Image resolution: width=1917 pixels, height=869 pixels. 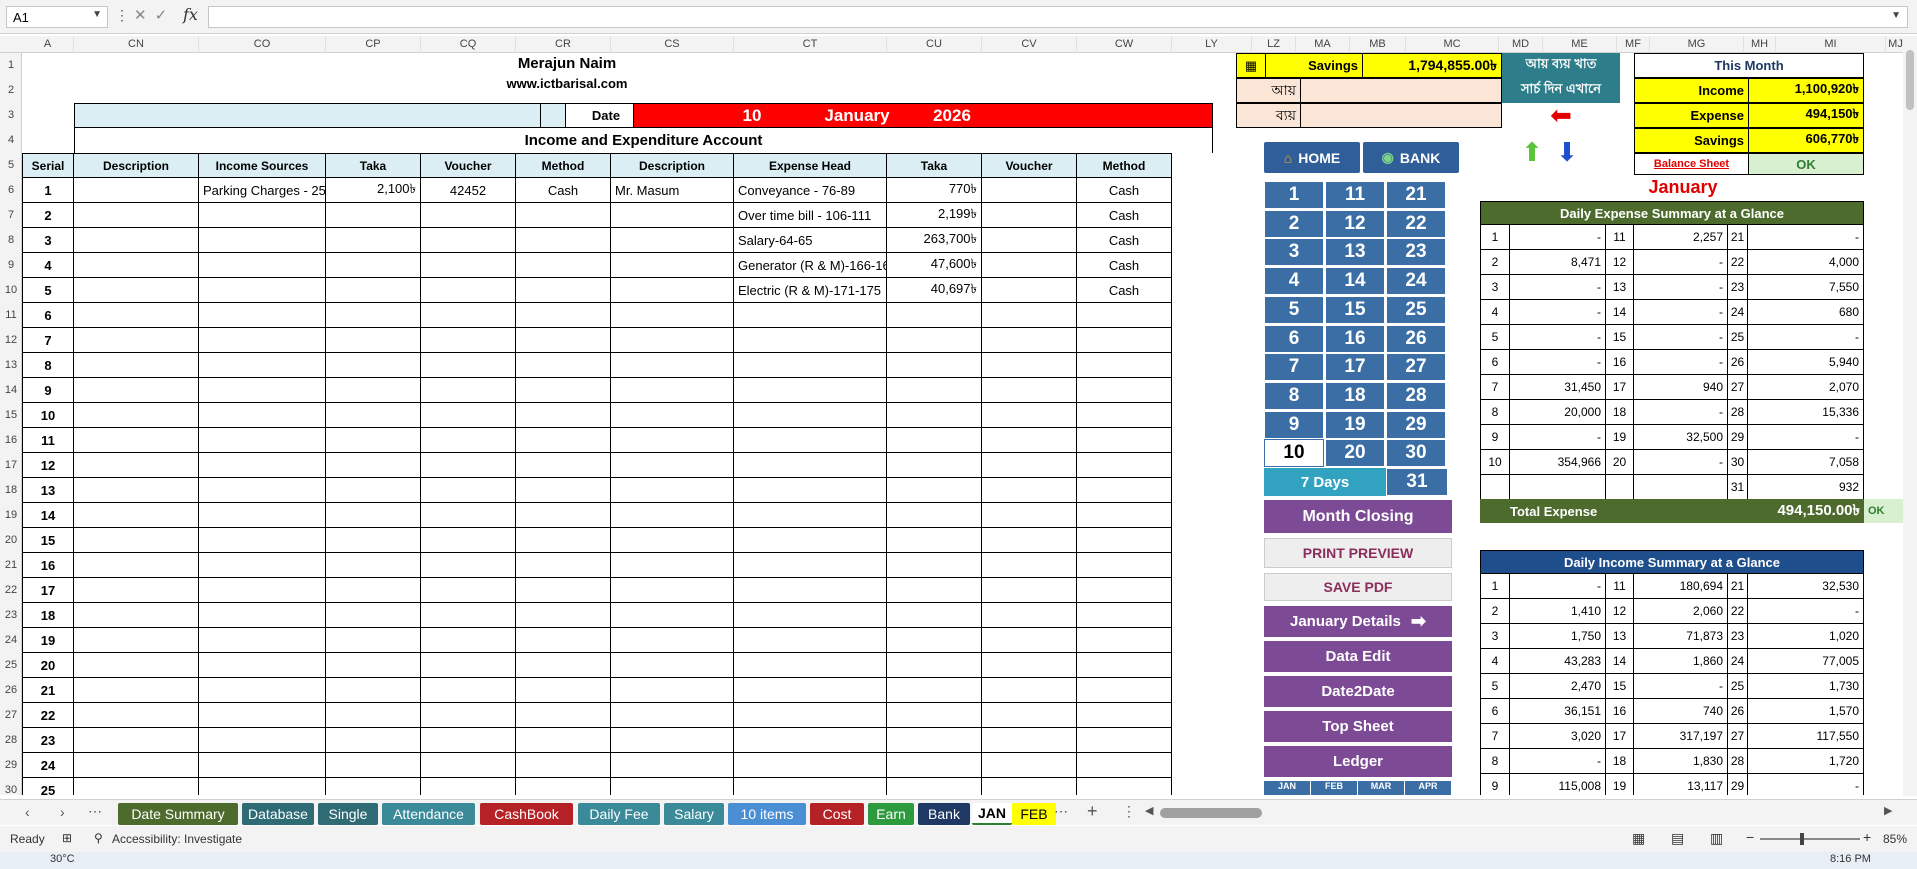 What do you see at coordinates (11, 565) in the screenshot?
I see `row-header: 21` at bounding box center [11, 565].